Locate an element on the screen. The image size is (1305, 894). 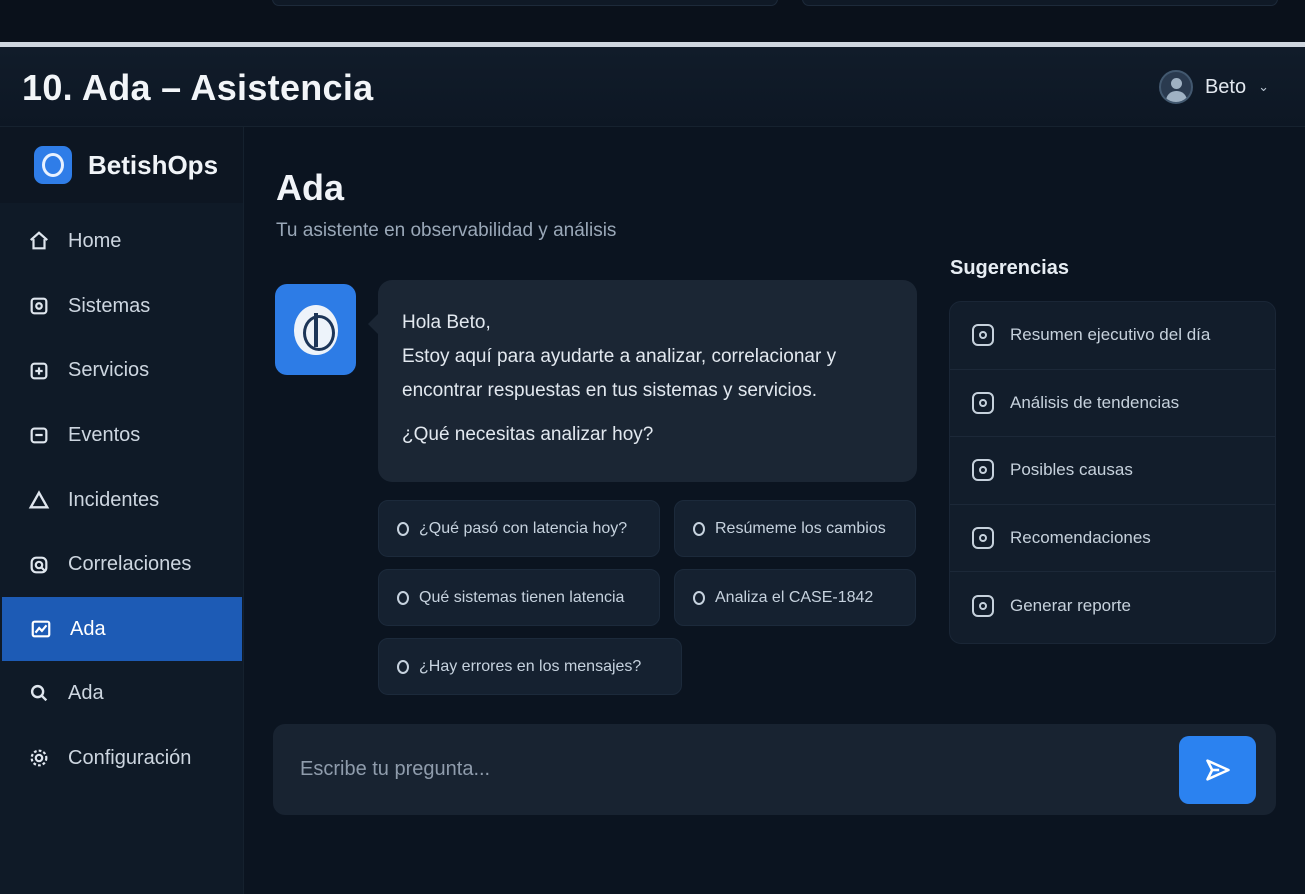
services-icon is located at coordinates (39, 371).